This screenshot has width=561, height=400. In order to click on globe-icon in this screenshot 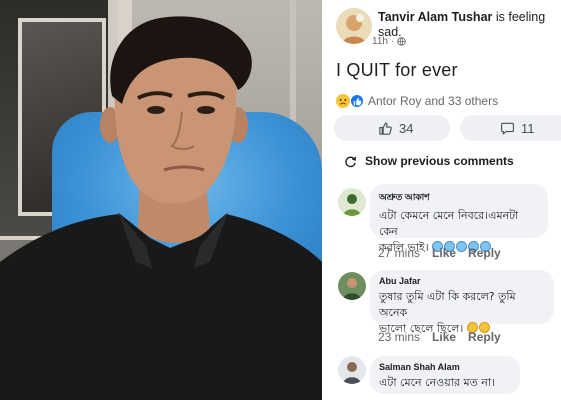, I will do `click(402, 41)`.